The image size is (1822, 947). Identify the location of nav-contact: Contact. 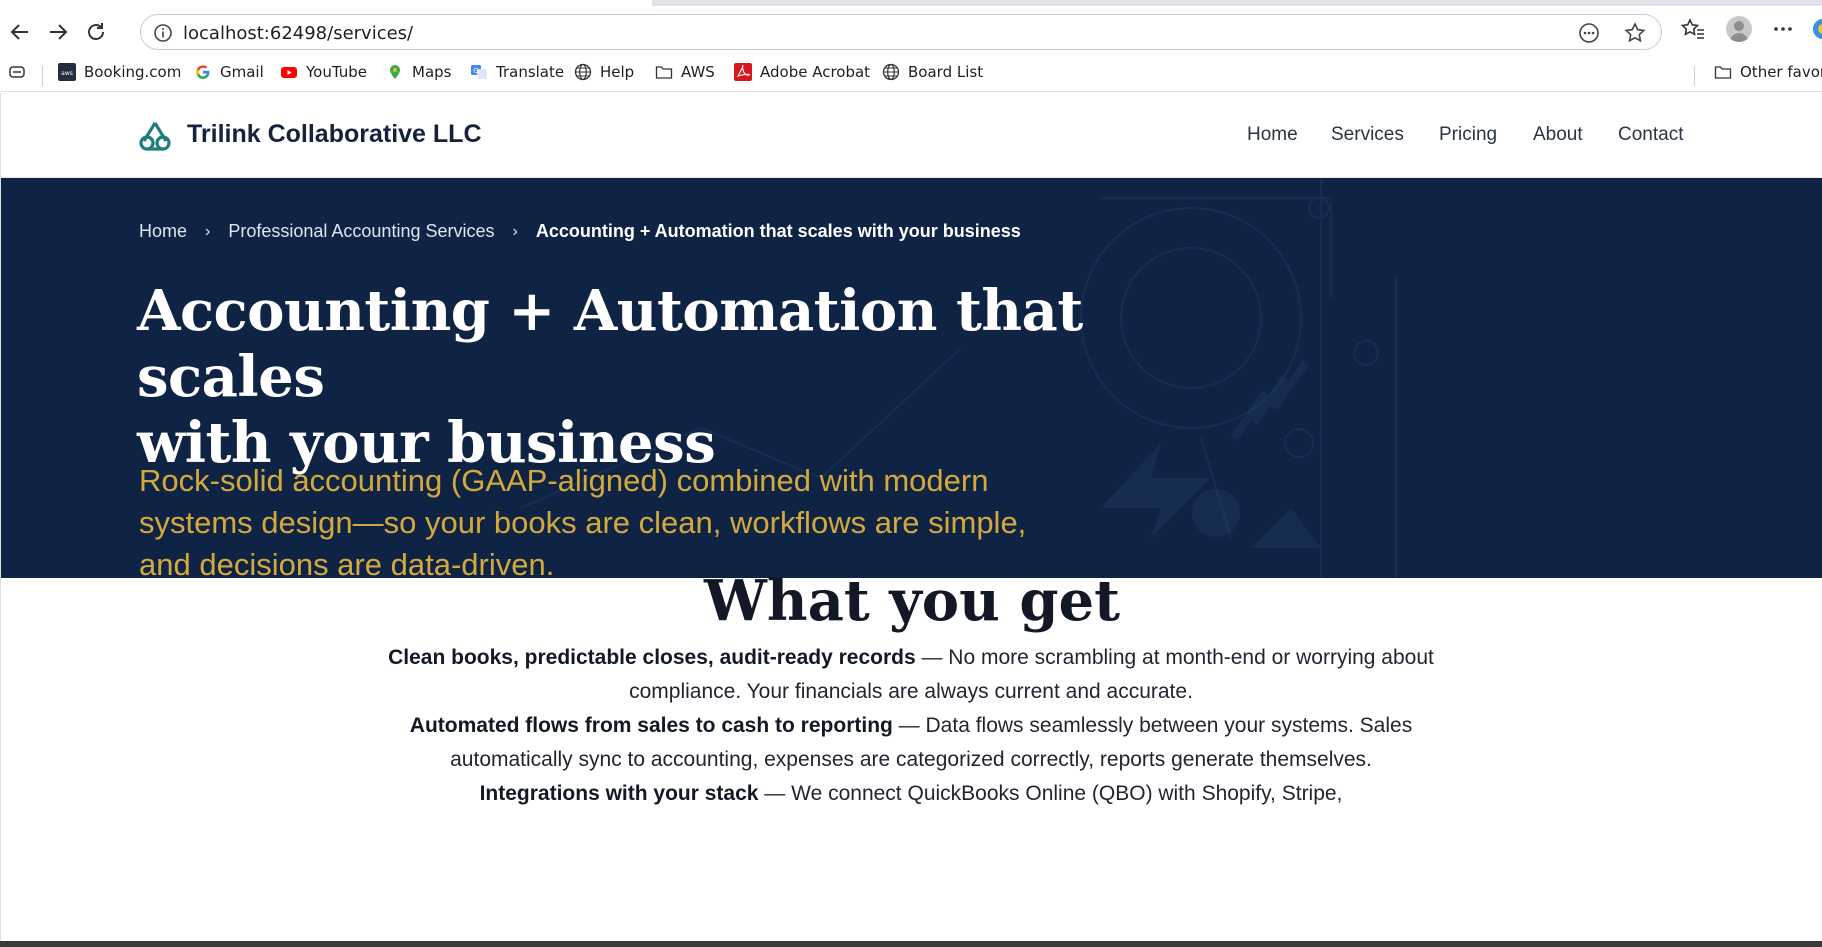
(1650, 135).